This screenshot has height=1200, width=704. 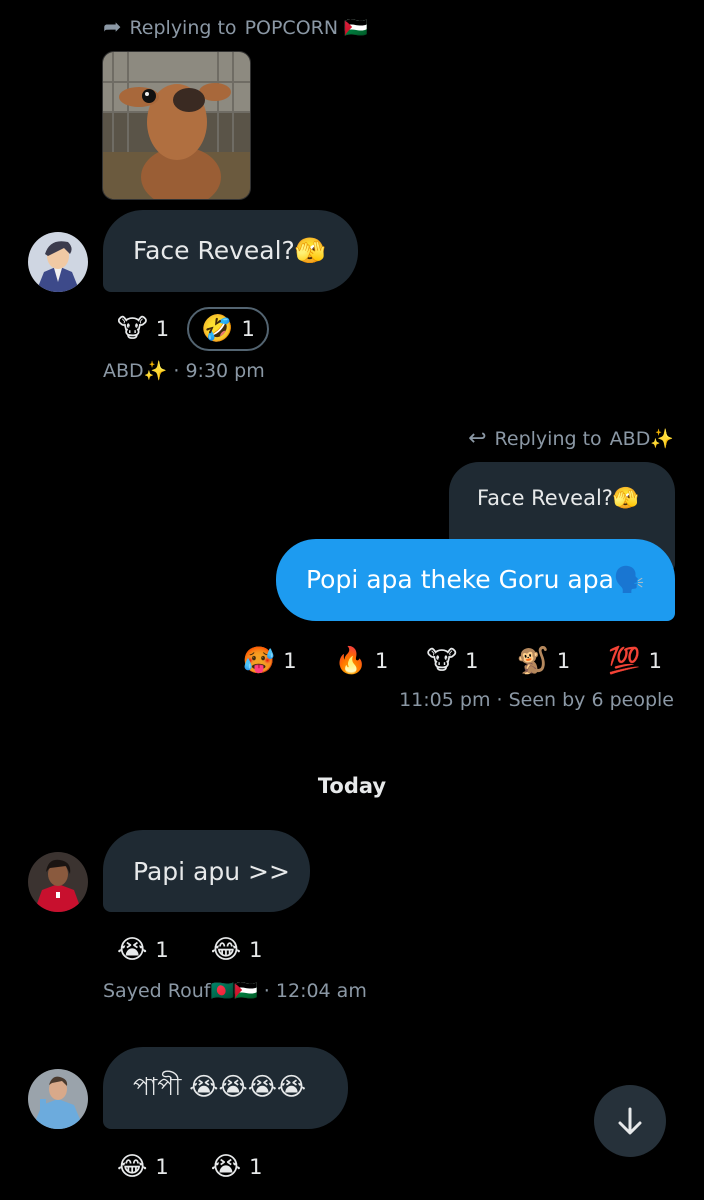 I want to click on scroll-to-bottom-button, so click(x=630, y=1121).